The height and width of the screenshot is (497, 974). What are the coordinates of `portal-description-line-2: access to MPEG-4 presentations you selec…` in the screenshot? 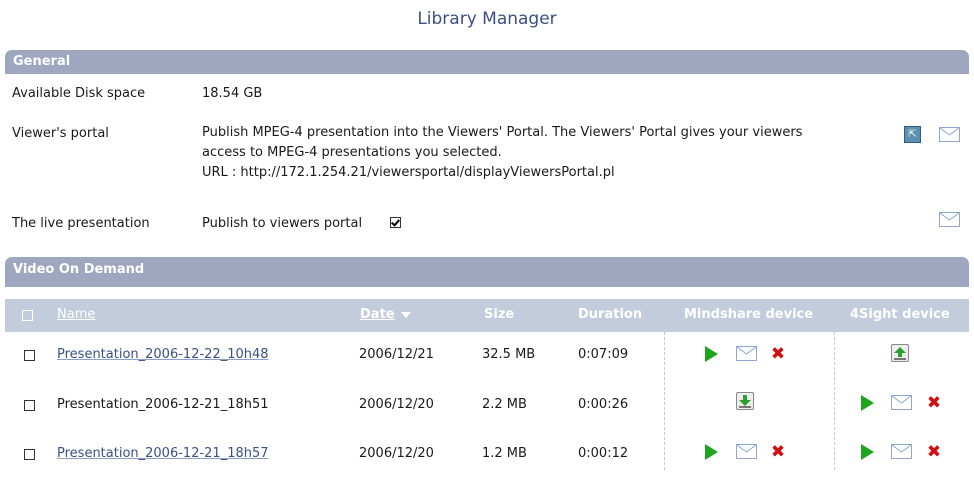 It's located at (352, 152).